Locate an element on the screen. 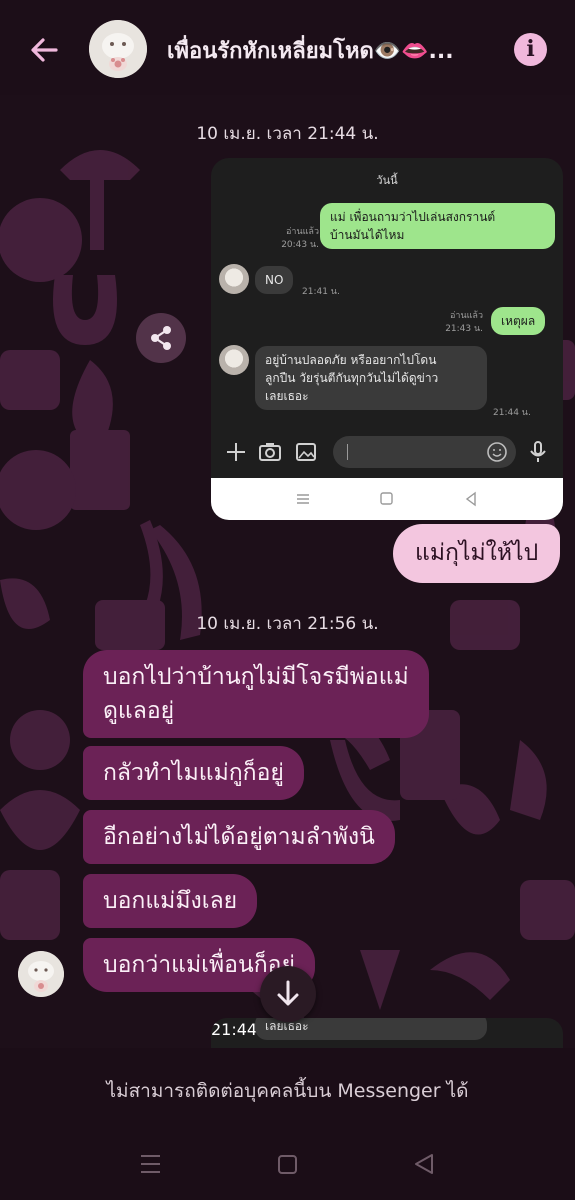 The height and width of the screenshot is (1200, 575). contact-avatar is located at coordinates (118, 49).